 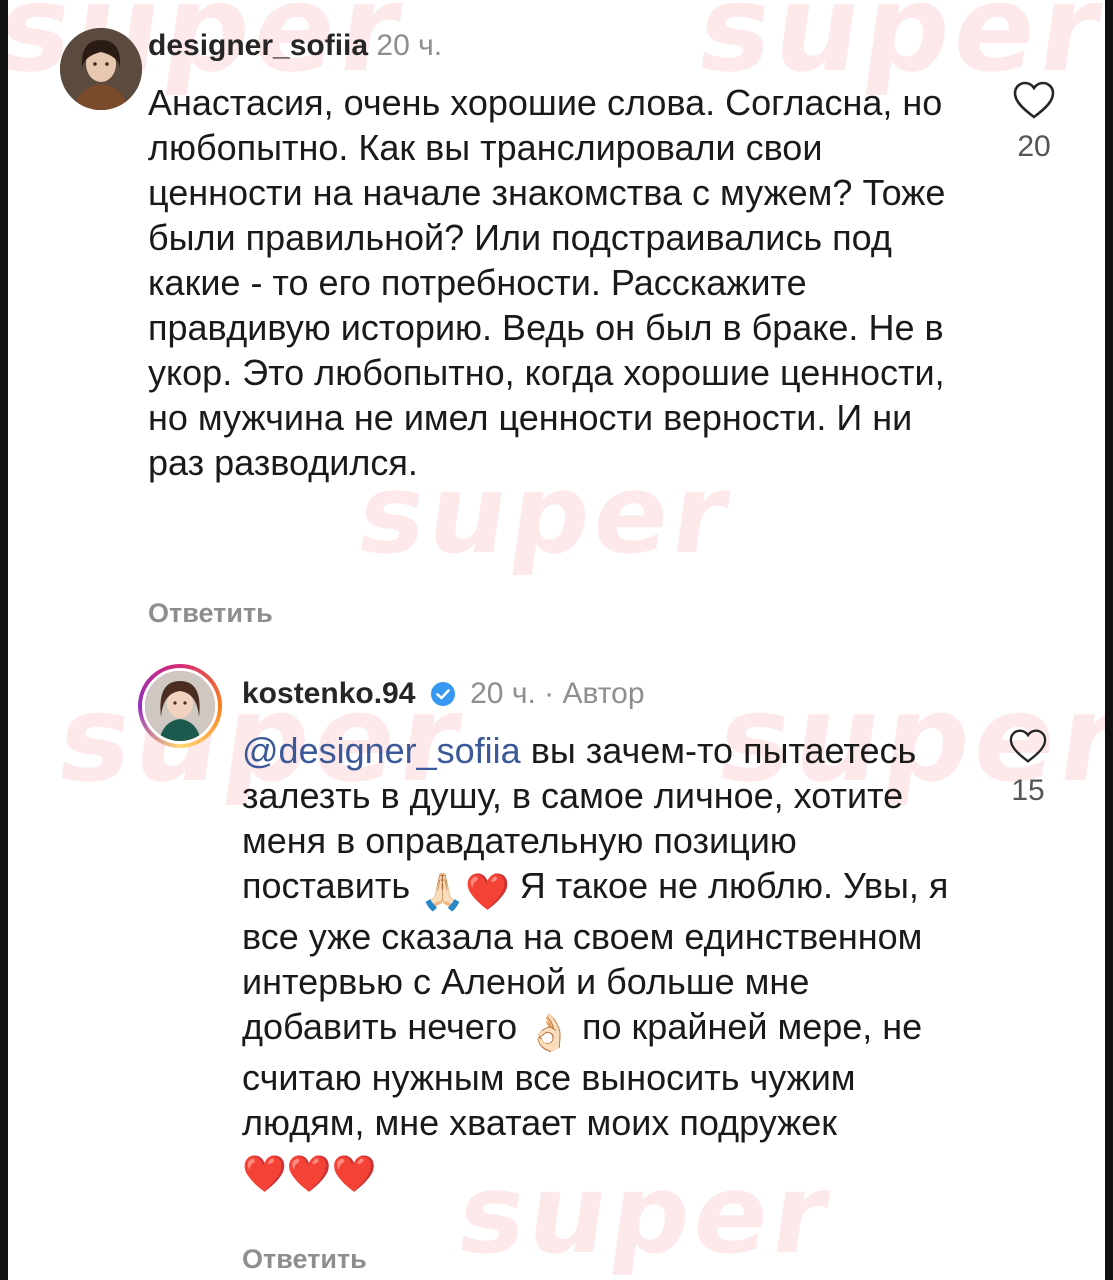 I want to click on ok-hand-emoji: 👌🏻, so click(x=550, y=1032).